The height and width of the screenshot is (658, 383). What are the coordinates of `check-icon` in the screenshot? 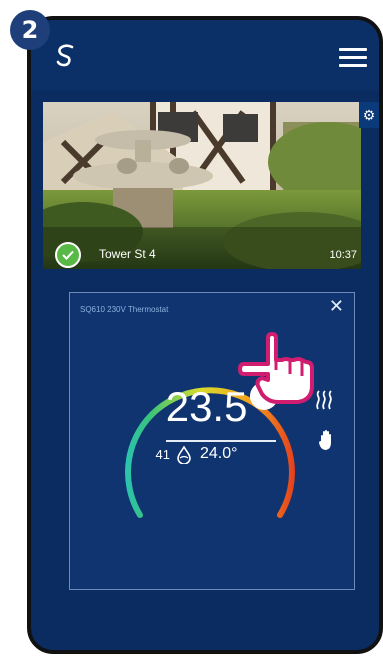 It's located at (68, 255).